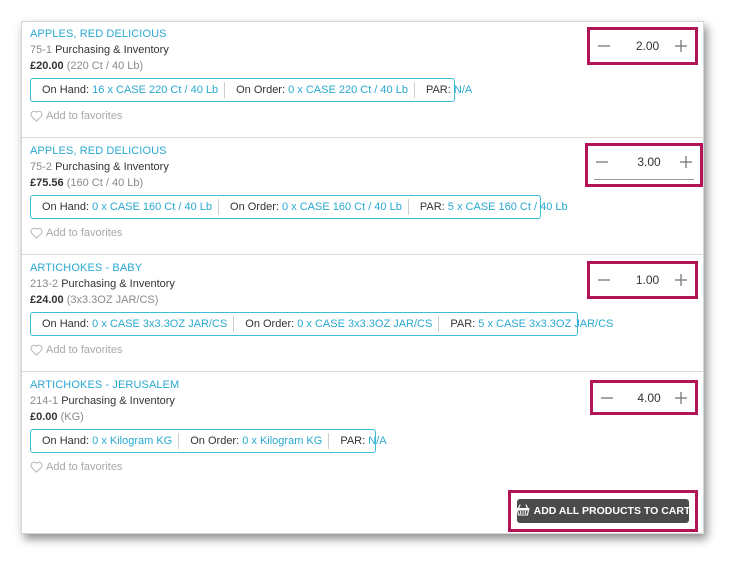 Image resolution: width=745 pixels, height=574 pixels. Describe the element at coordinates (72, 417) in the screenshot. I see `product-unit: (KG)` at that location.